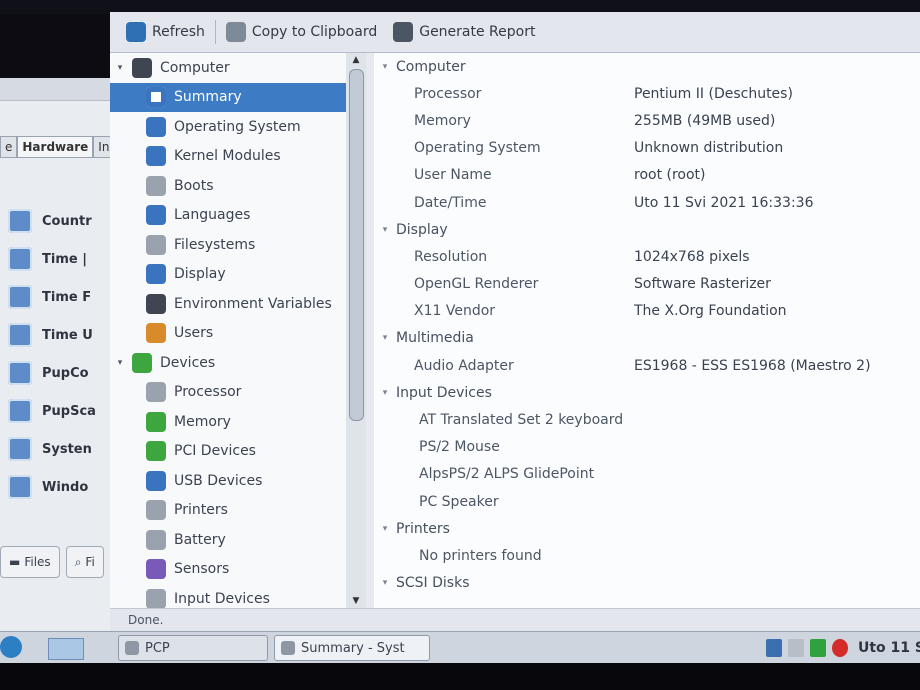 The image size is (920, 690). I want to click on detail-row: Operating System Unknown distribution, so click(647, 148).